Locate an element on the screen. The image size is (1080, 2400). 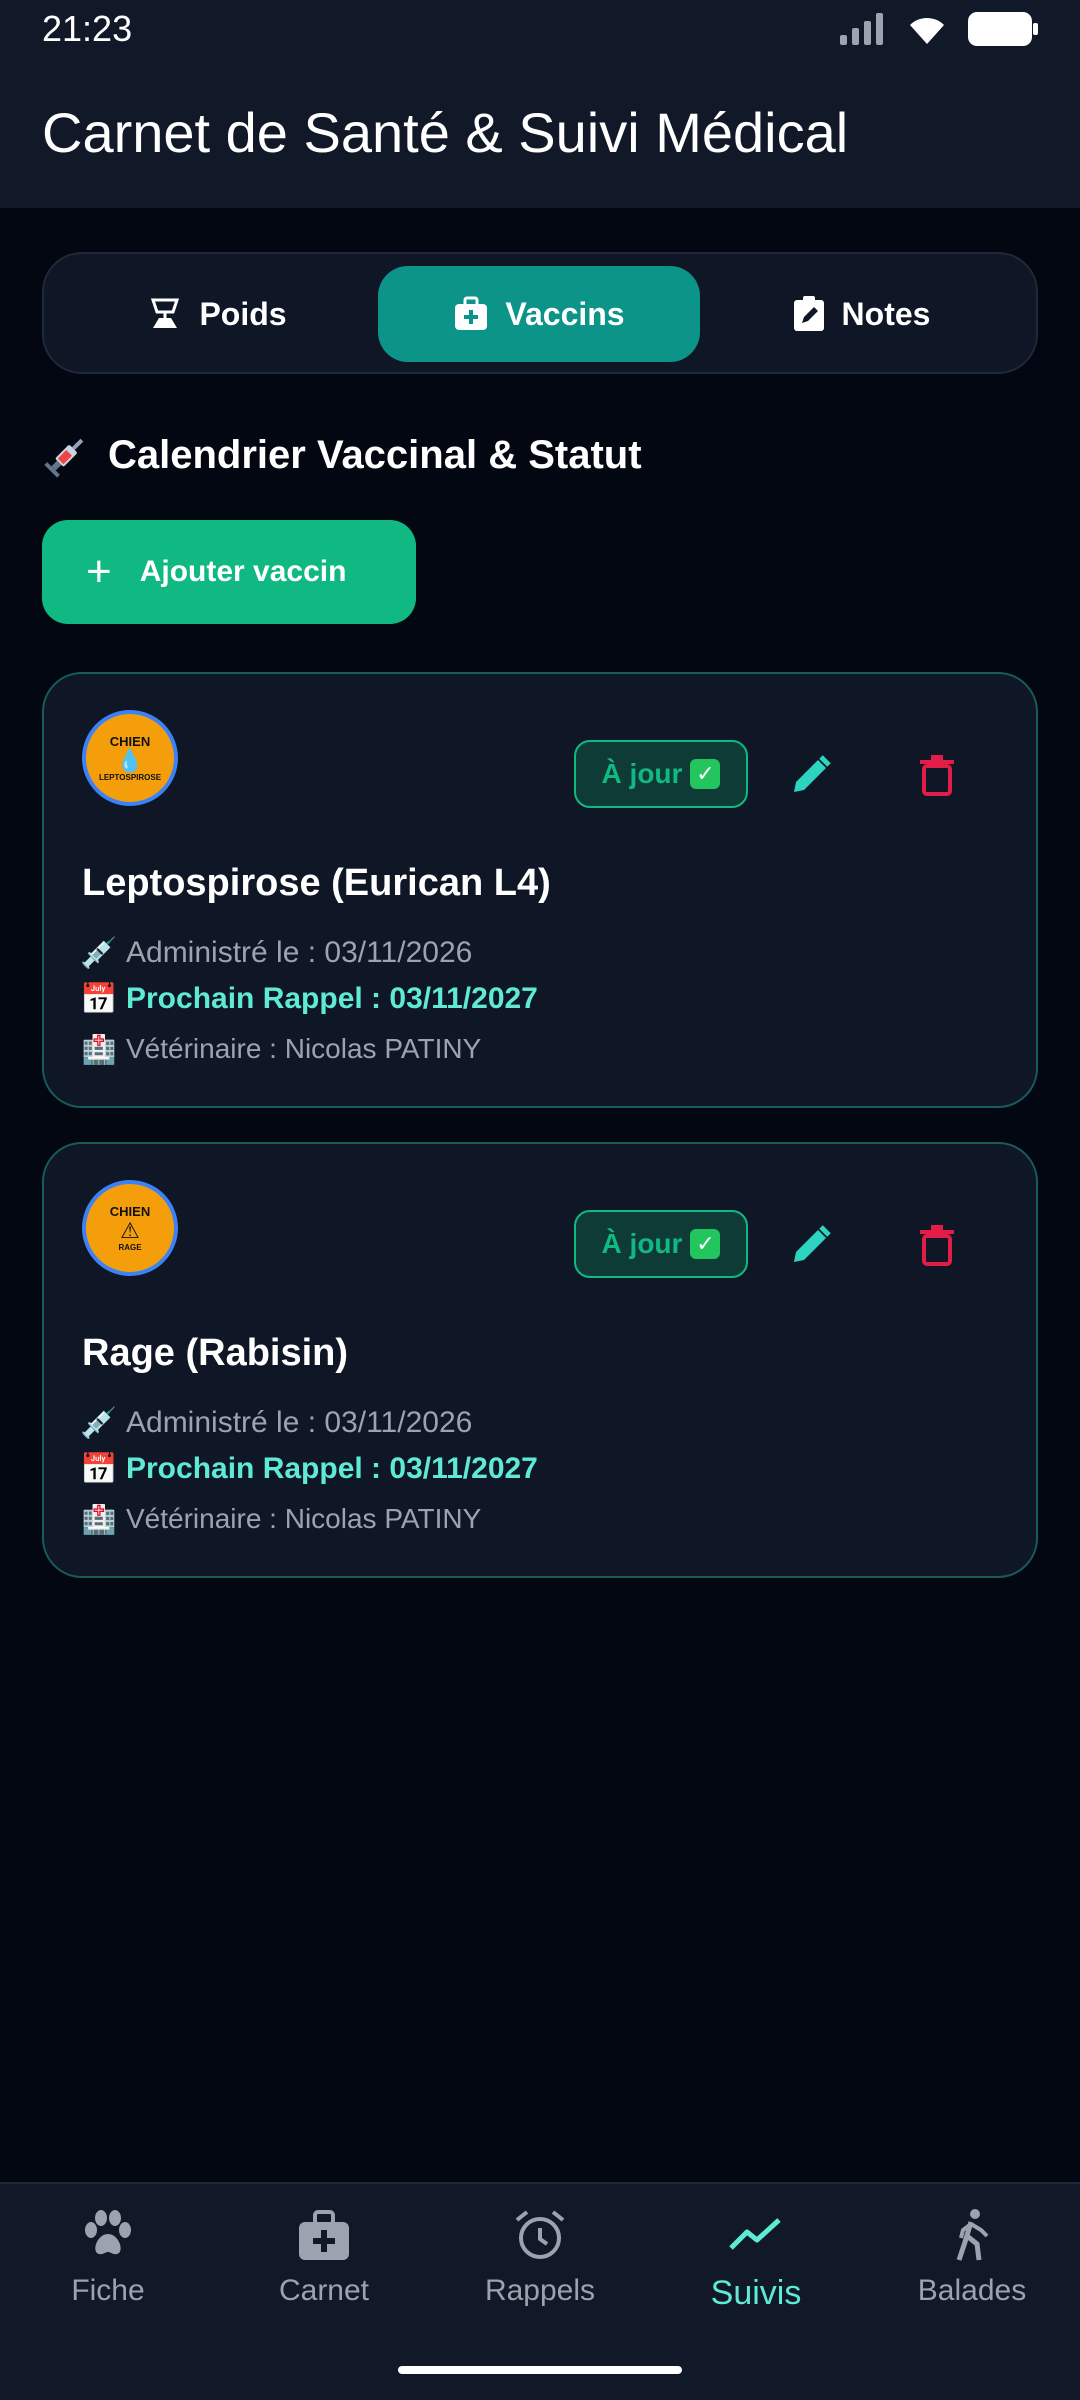
nav-fiche: Fiche is located at coordinates (108, 2278).